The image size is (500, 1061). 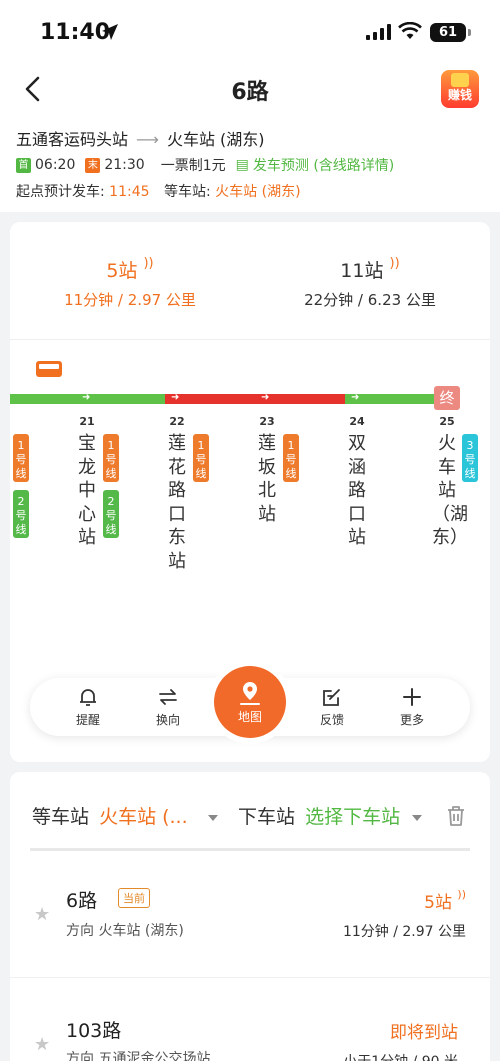 What do you see at coordinates (250, 339) in the screenshot?
I see `divider` at bounding box center [250, 339].